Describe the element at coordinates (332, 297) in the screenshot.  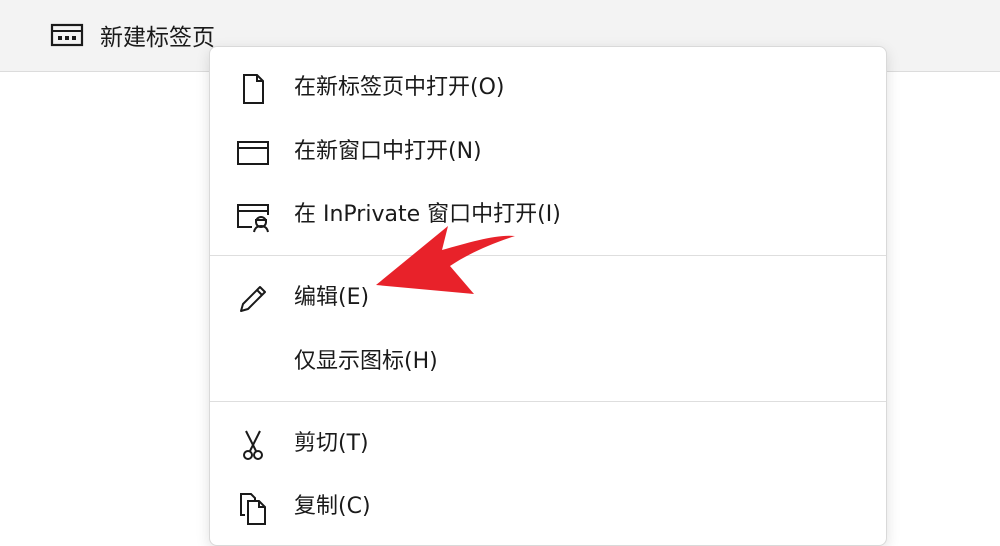
I see `menu-item-label: 编辑(E)` at that location.